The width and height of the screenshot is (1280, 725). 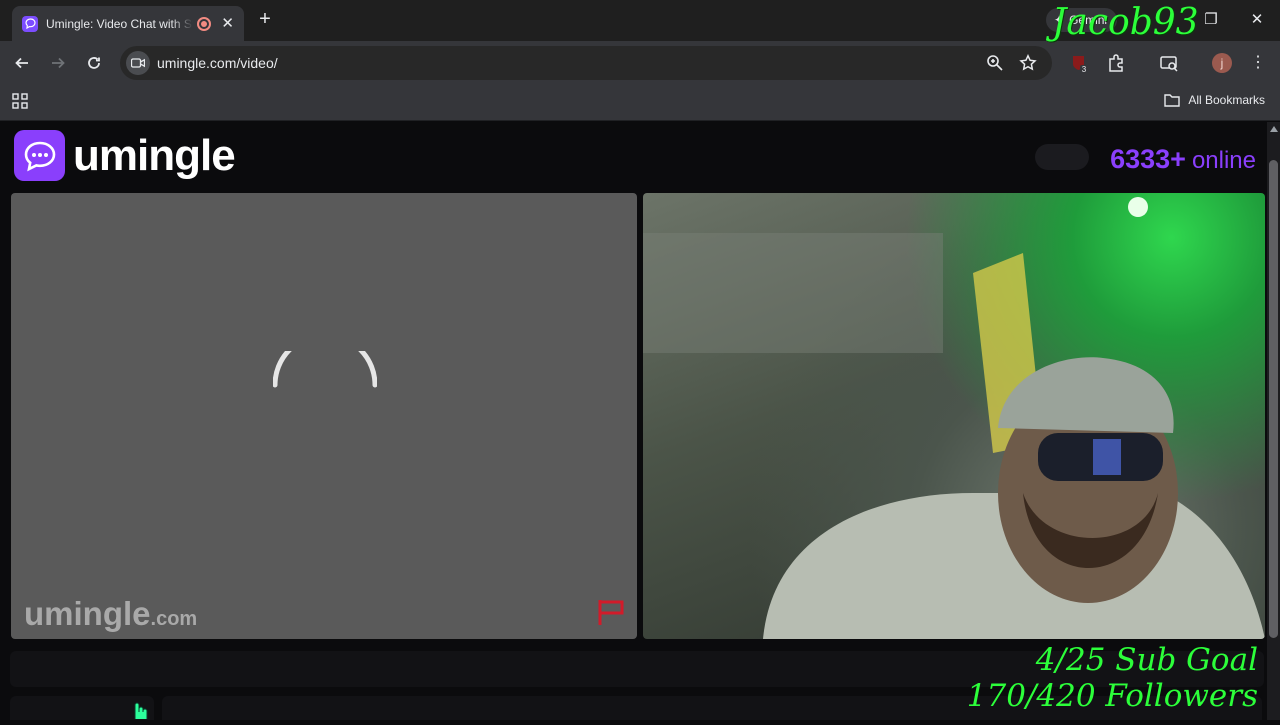 I want to click on report-flag-icon, so click(x=613, y=614).